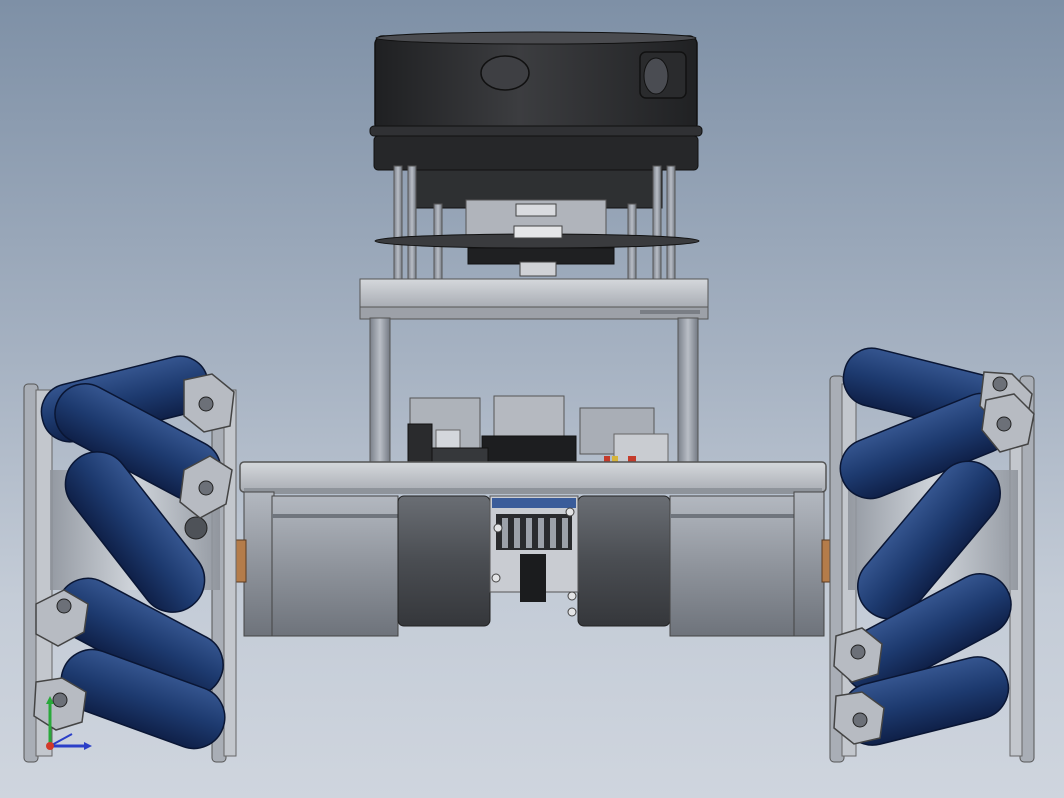 This screenshot has width=1064, height=798. What do you see at coordinates (130, 559) in the screenshot?
I see `mecanum-wheel-left` at bounding box center [130, 559].